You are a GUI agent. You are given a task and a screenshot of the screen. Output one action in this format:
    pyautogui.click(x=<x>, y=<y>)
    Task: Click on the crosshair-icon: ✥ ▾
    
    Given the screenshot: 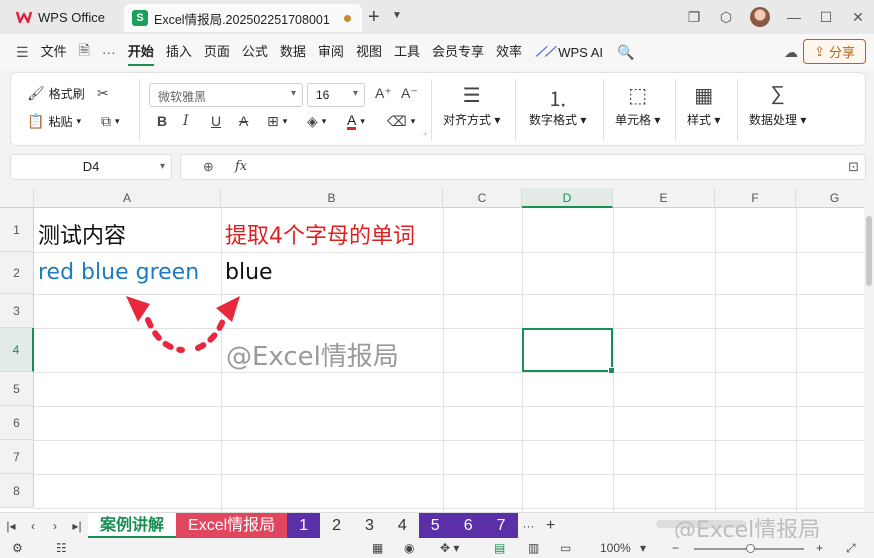 What is the action you would take?
    pyautogui.click(x=449, y=548)
    